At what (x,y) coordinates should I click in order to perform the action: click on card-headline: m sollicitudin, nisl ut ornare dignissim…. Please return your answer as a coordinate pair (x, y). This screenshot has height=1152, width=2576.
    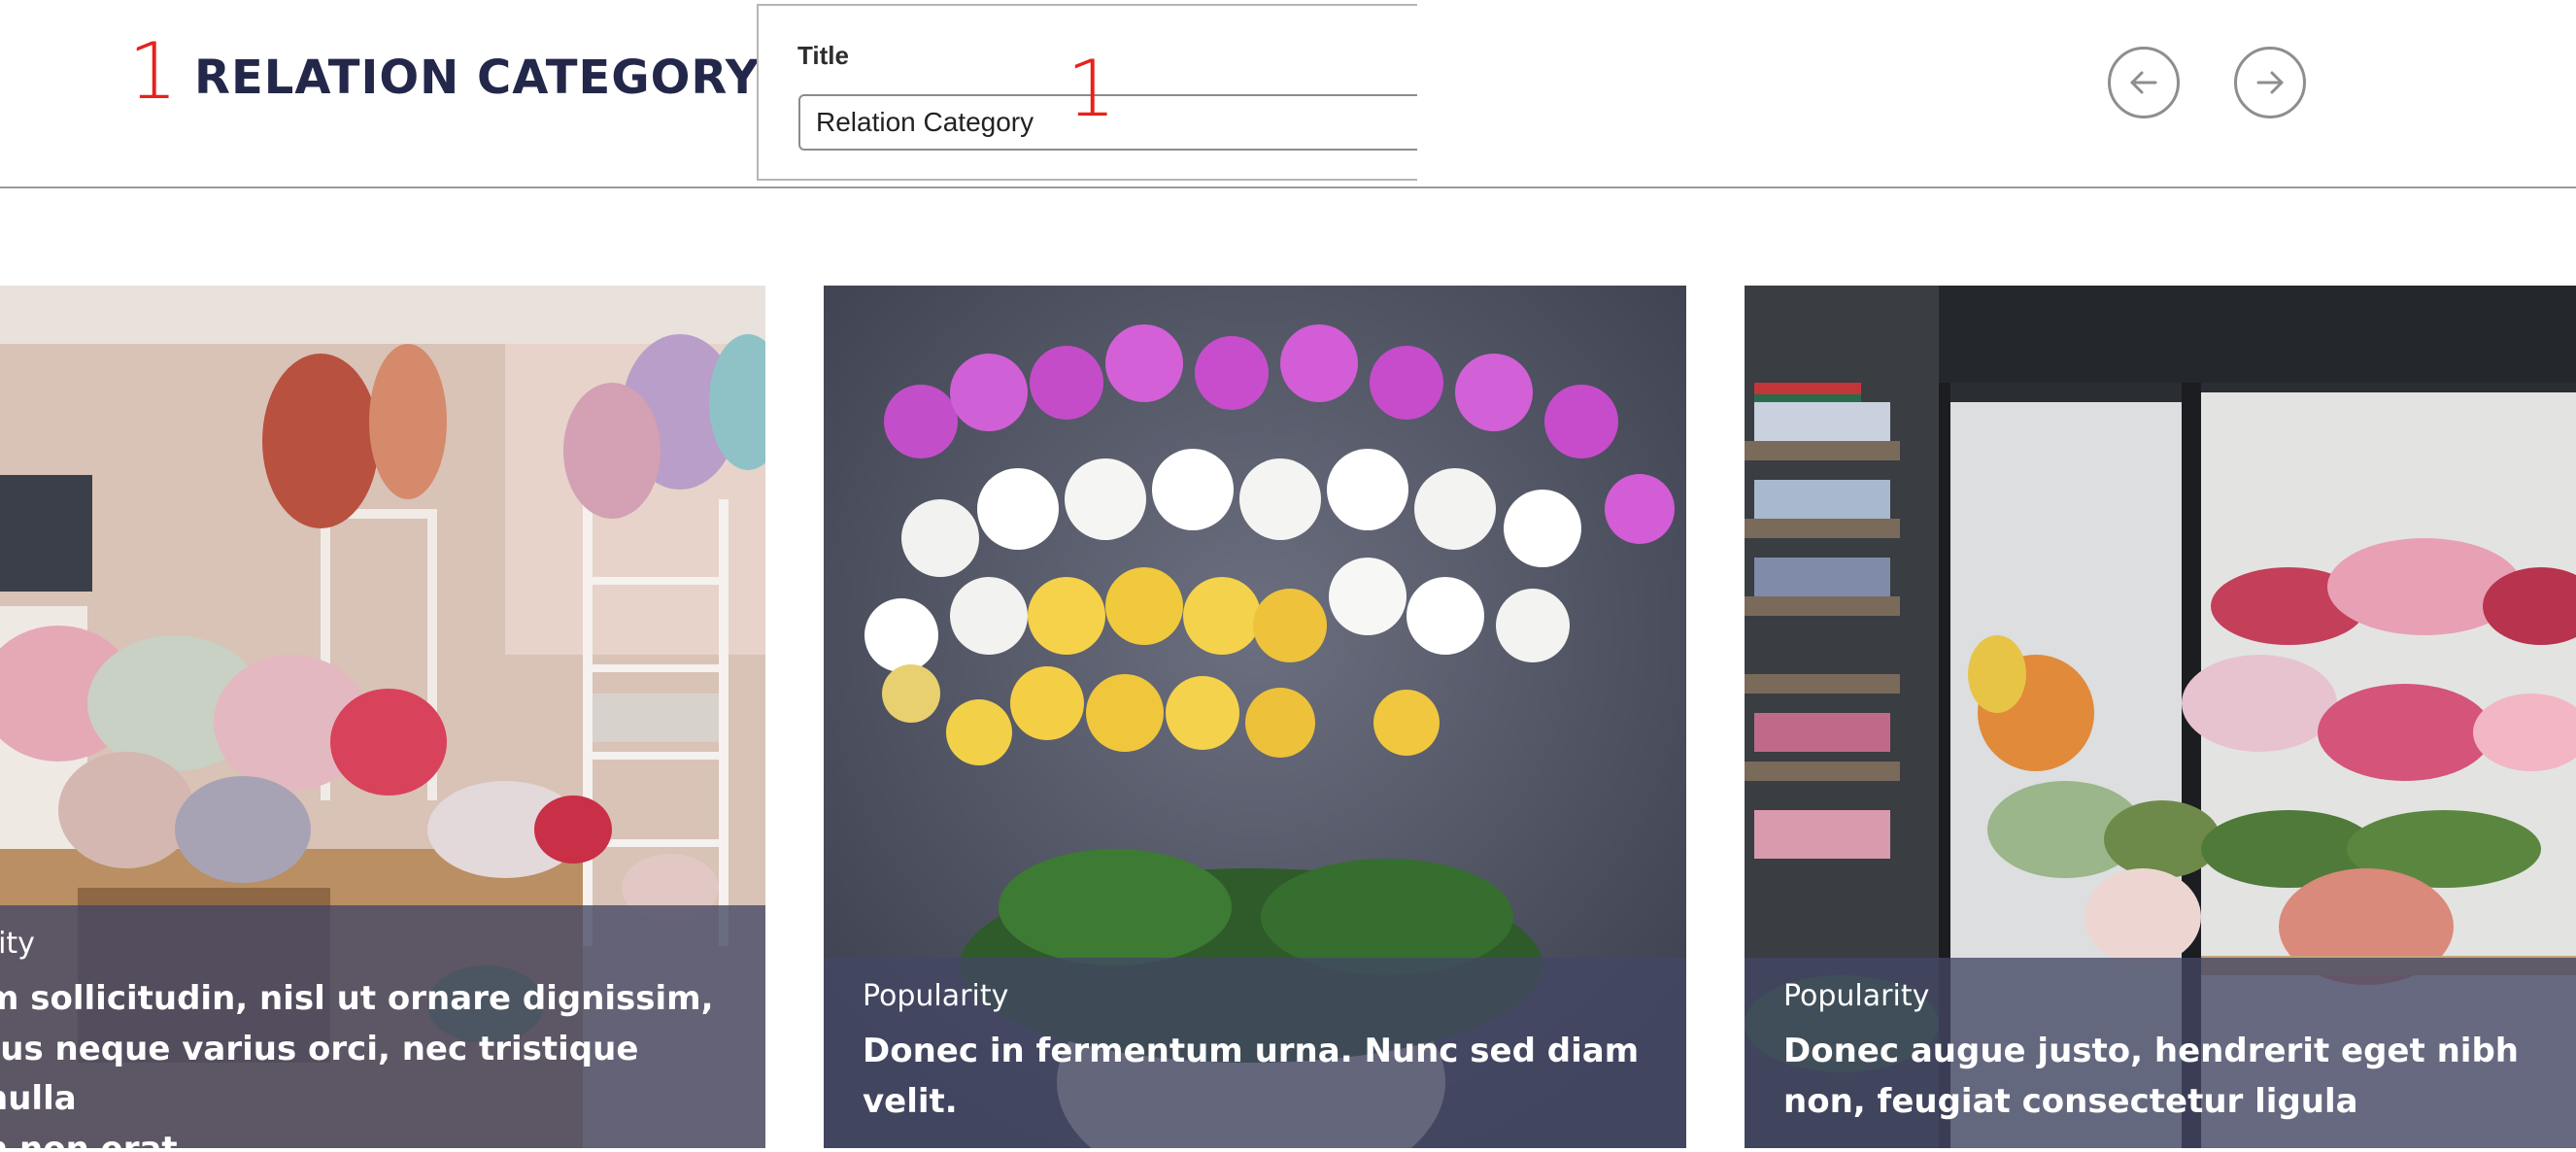
    Looking at the image, I should click on (363, 1061).